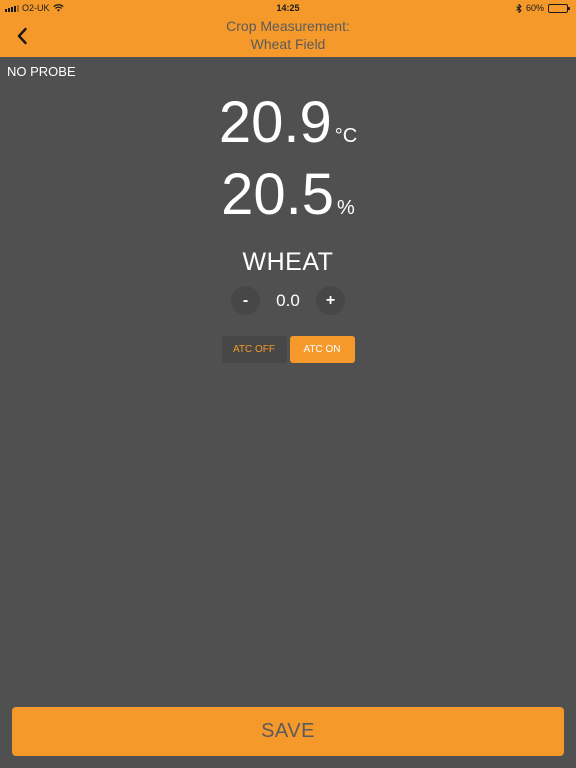  I want to click on chevron-left-icon, so click(22, 36).